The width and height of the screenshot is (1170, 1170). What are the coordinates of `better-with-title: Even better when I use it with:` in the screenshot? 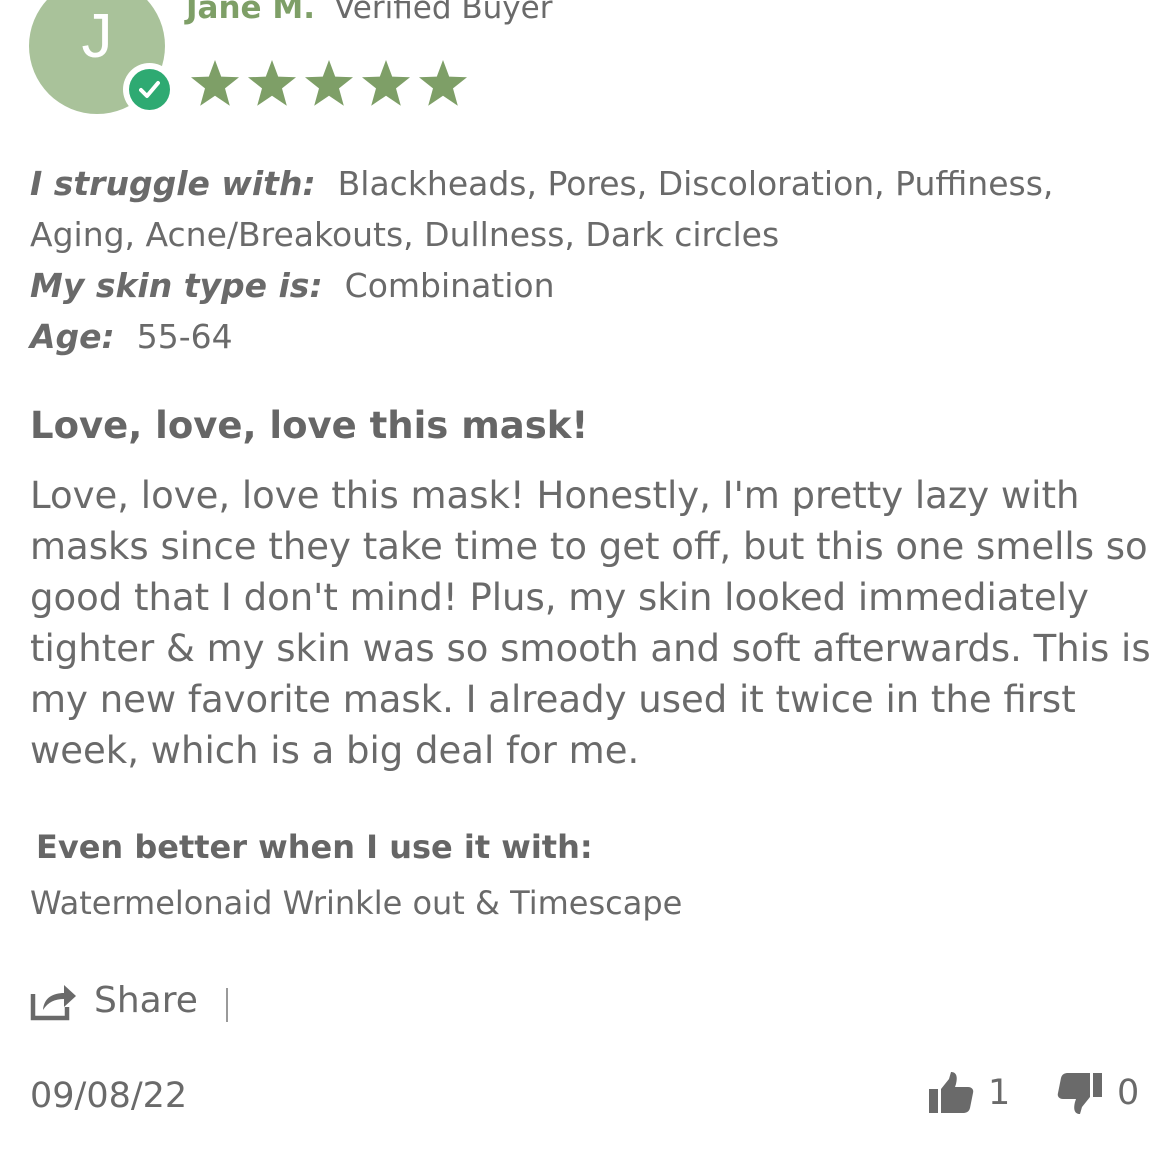 It's located at (314, 847).